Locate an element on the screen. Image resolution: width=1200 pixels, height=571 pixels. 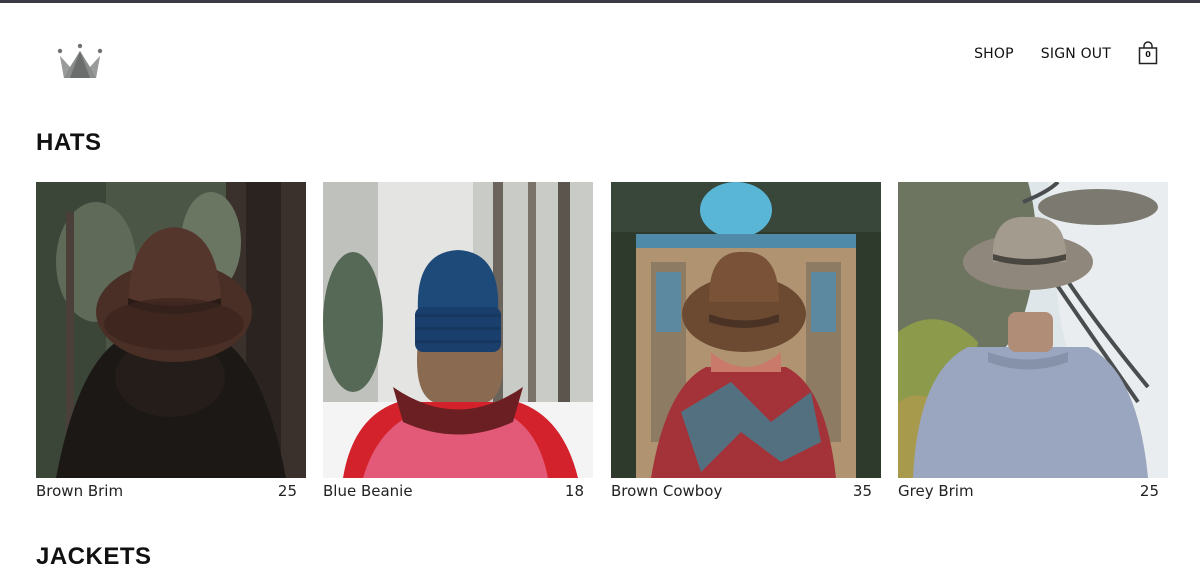
crown-logo-icon is located at coordinates (80, 62).